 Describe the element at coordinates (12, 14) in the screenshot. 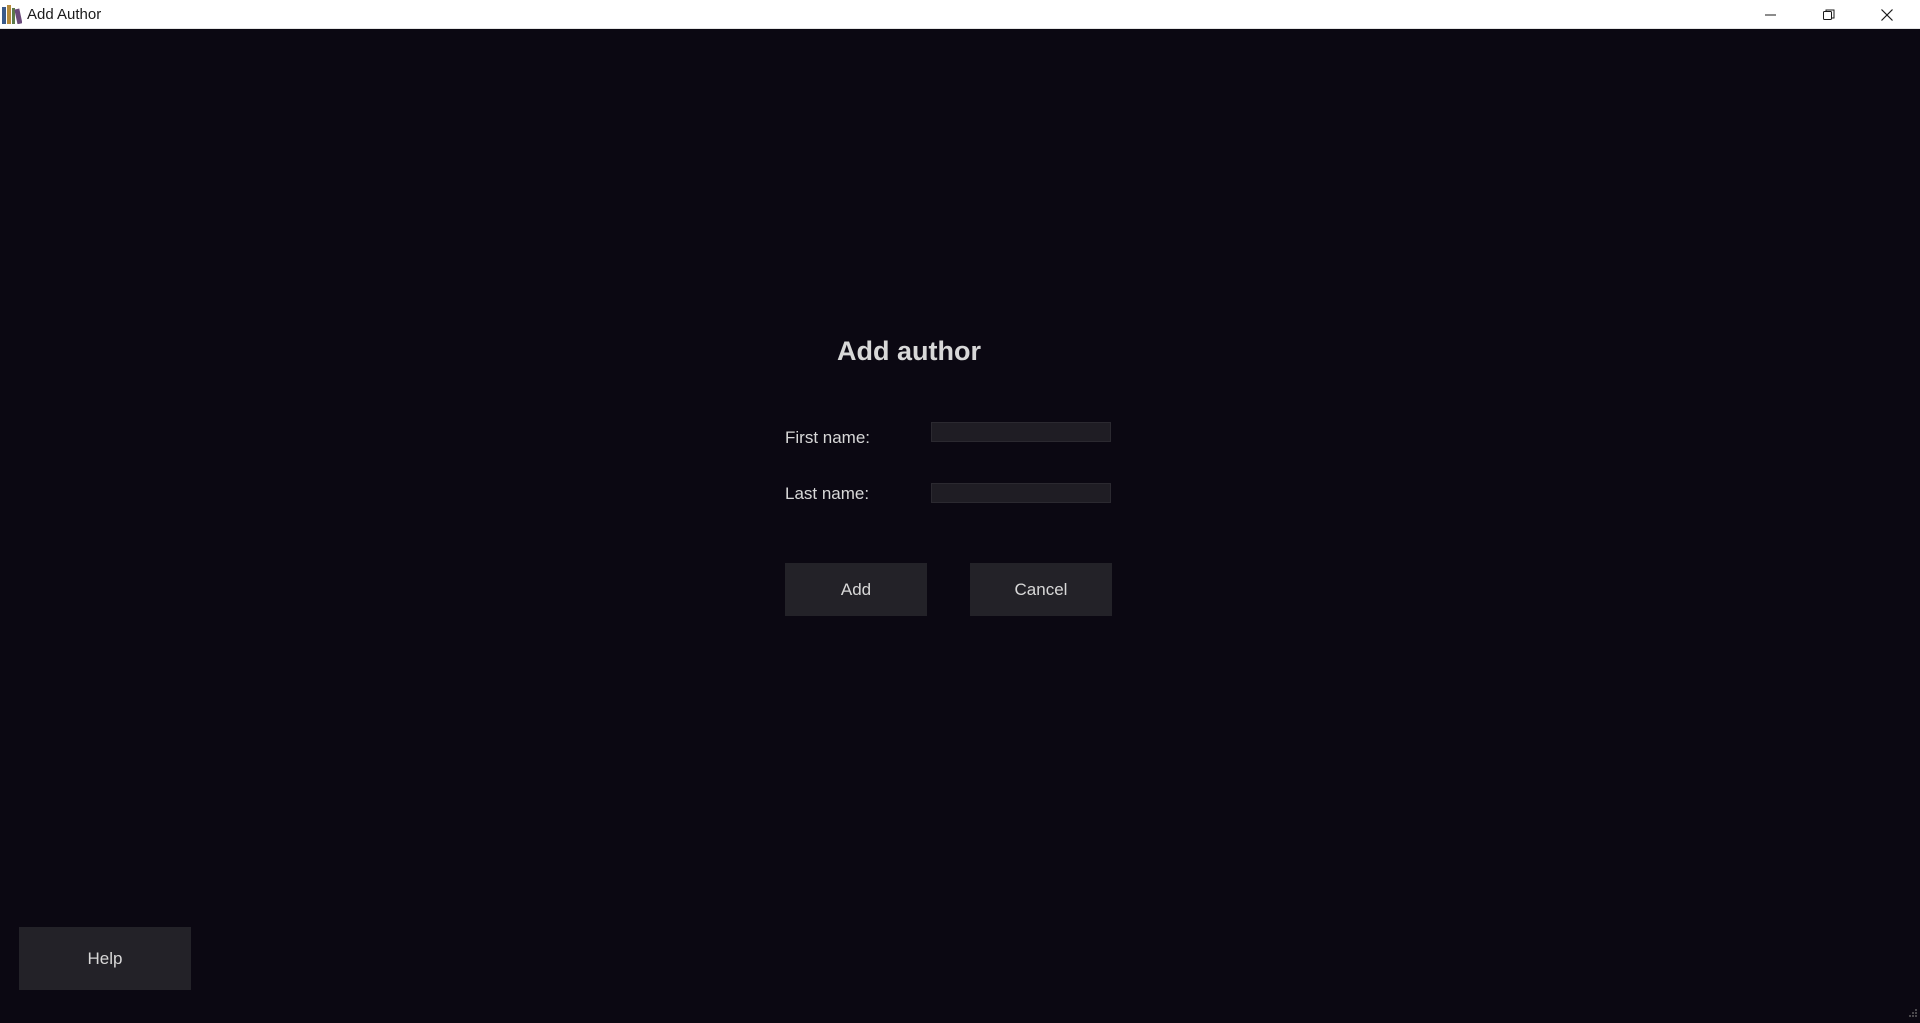

I see `books-icon` at that location.